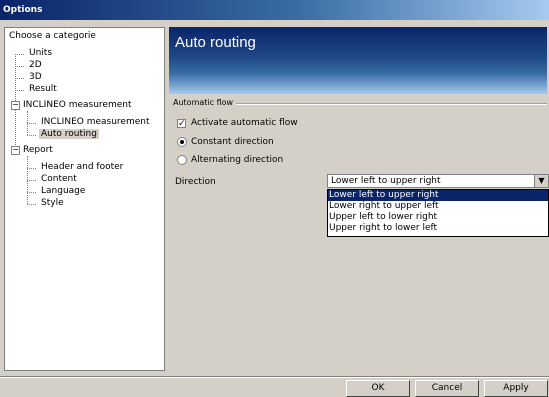 The width and height of the screenshot is (549, 397). Describe the element at coordinates (23, 10) in the screenshot. I see `window-title: Options` at that location.